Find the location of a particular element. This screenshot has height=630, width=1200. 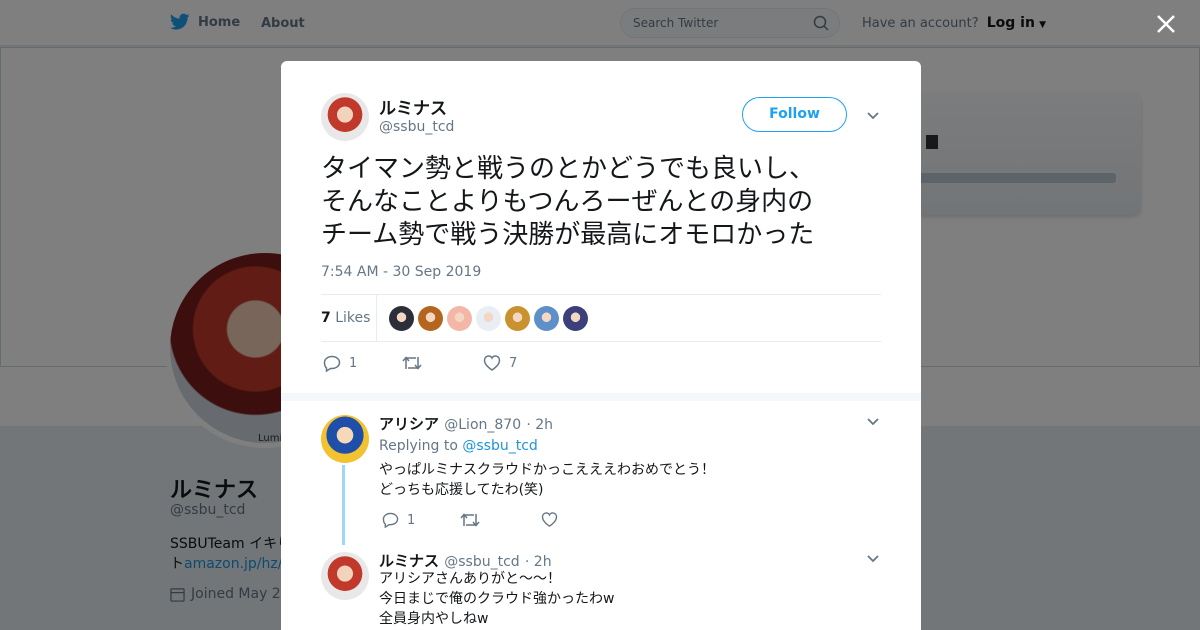

like-action: 7 is located at coordinates (500, 363).